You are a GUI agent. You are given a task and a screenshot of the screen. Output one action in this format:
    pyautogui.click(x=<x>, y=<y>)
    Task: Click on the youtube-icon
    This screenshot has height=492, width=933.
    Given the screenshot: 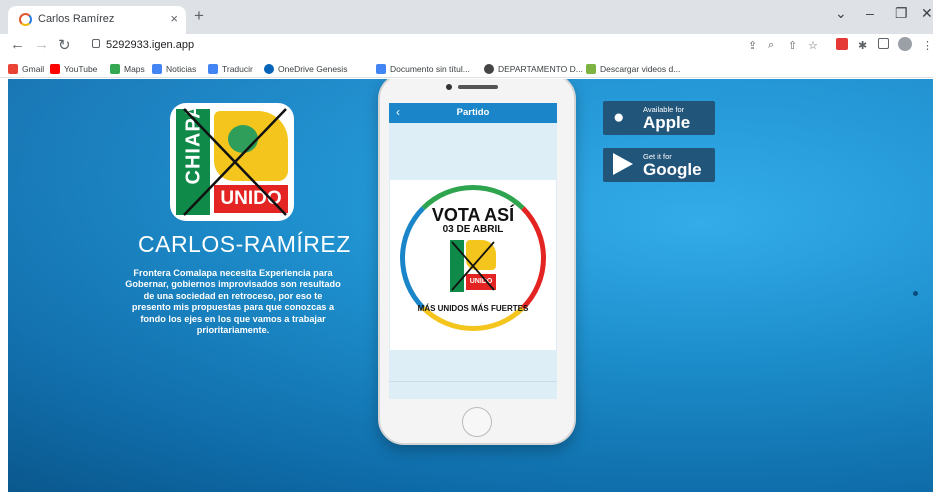 What is the action you would take?
    pyautogui.click(x=55, y=69)
    